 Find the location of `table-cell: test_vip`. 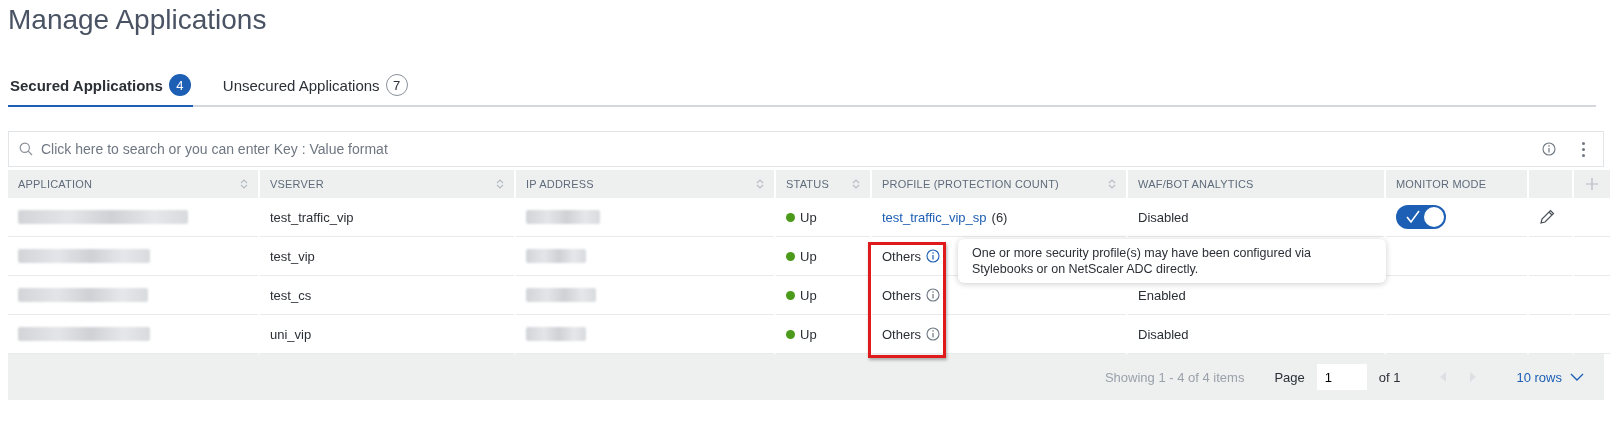

table-cell: test_vip is located at coordinates (292, 256).